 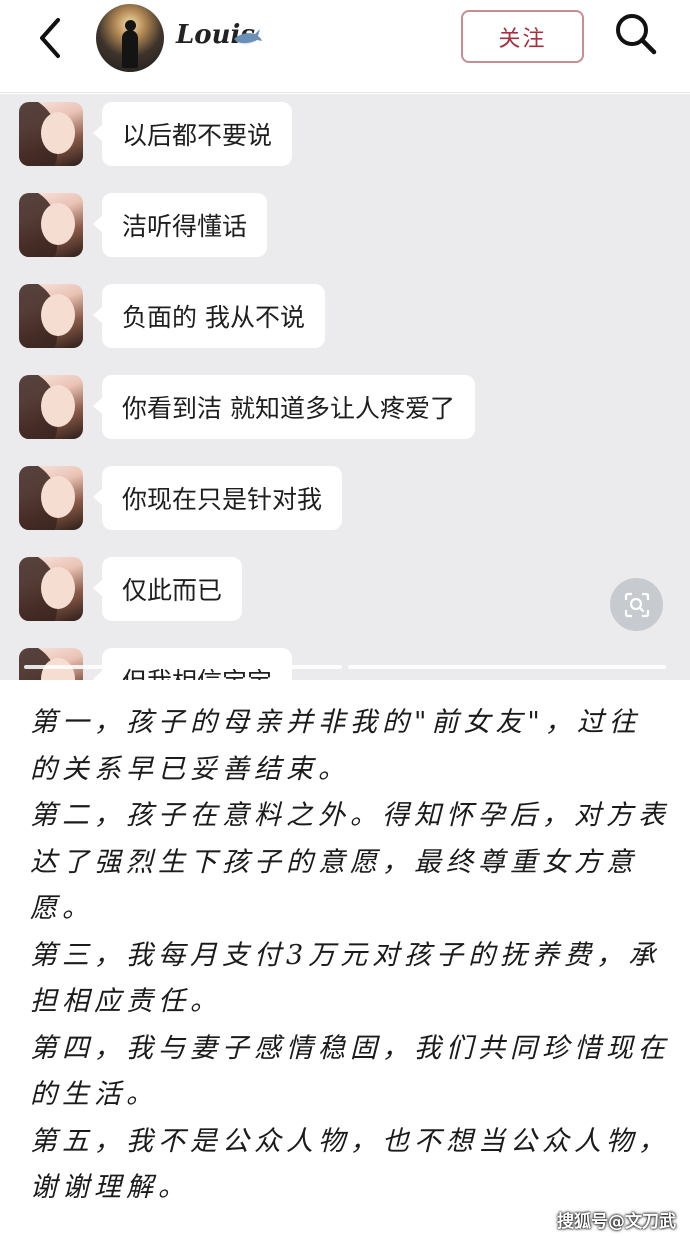 What do you see at coordinates (284, 407) in the screenshot?
I see `message-bubble: 你看到洁 就知道多让人疼爱了` at bounding box center [284, 407].